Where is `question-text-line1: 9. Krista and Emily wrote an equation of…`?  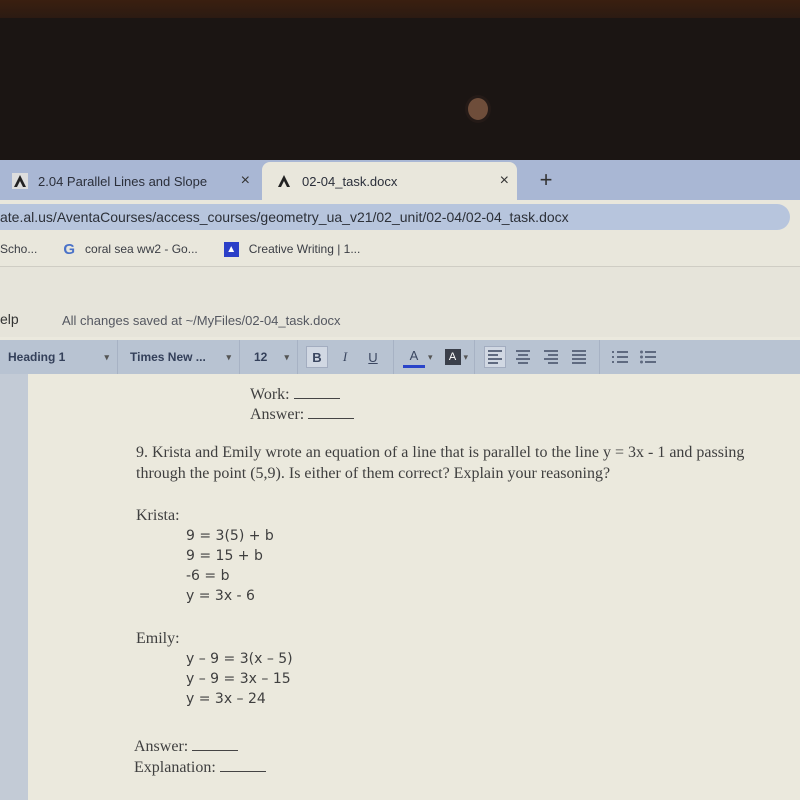 question-text-line1: 9. Krista and Emily wrote an equation of… is located at coordinates (440, 452).